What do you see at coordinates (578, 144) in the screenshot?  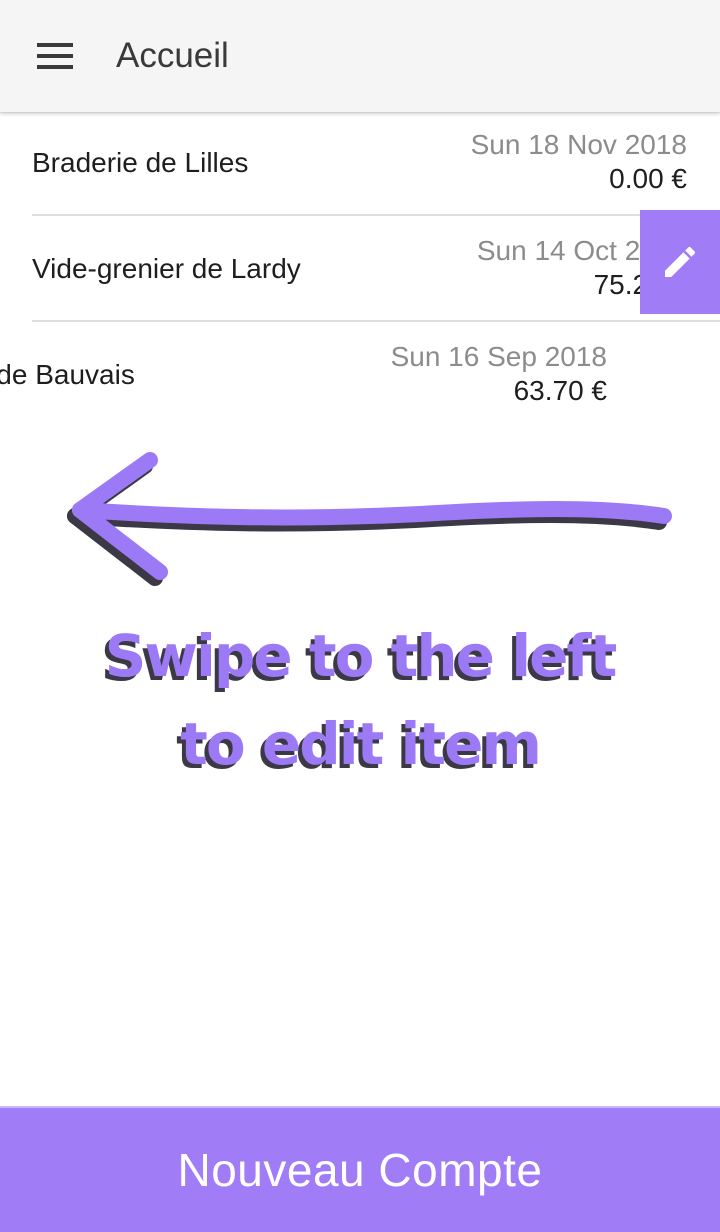 I see `account-date: Sun 18 Nov 2018` at bounding box center [578, 144].